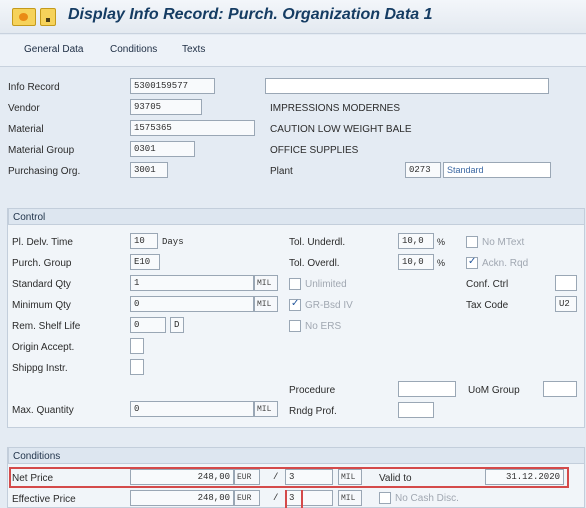 Image resolution: width=586 pixels, height=508 pixels. What do you see at coordinates (149, 170) in the screenshot?
I see `purchasing-org-field: 3001` at bounding box center [149, 170].